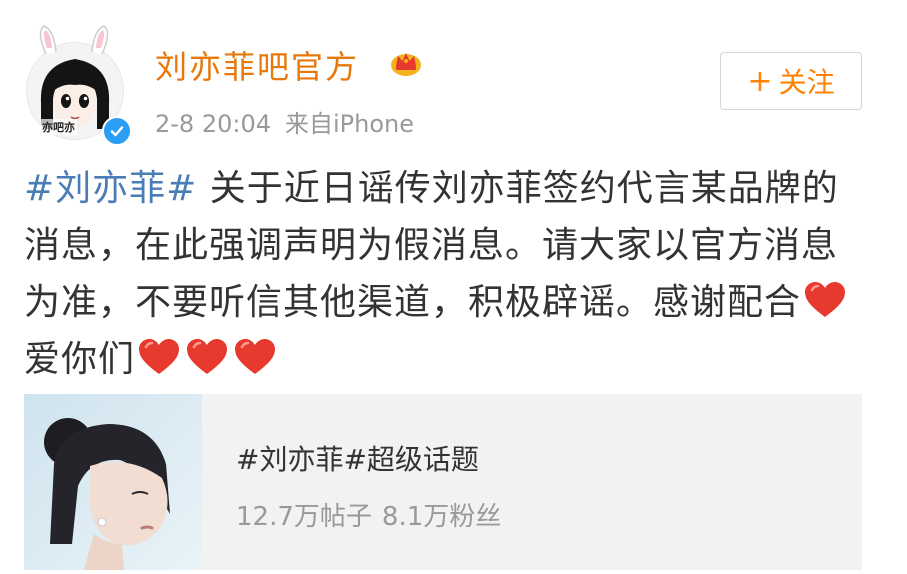 Image resolution: width=907 pixels, height=574 pixels. Describe the element at coordinates (80, 359) in the screenshot. I see `post-love-text: 爱你们` at that location.